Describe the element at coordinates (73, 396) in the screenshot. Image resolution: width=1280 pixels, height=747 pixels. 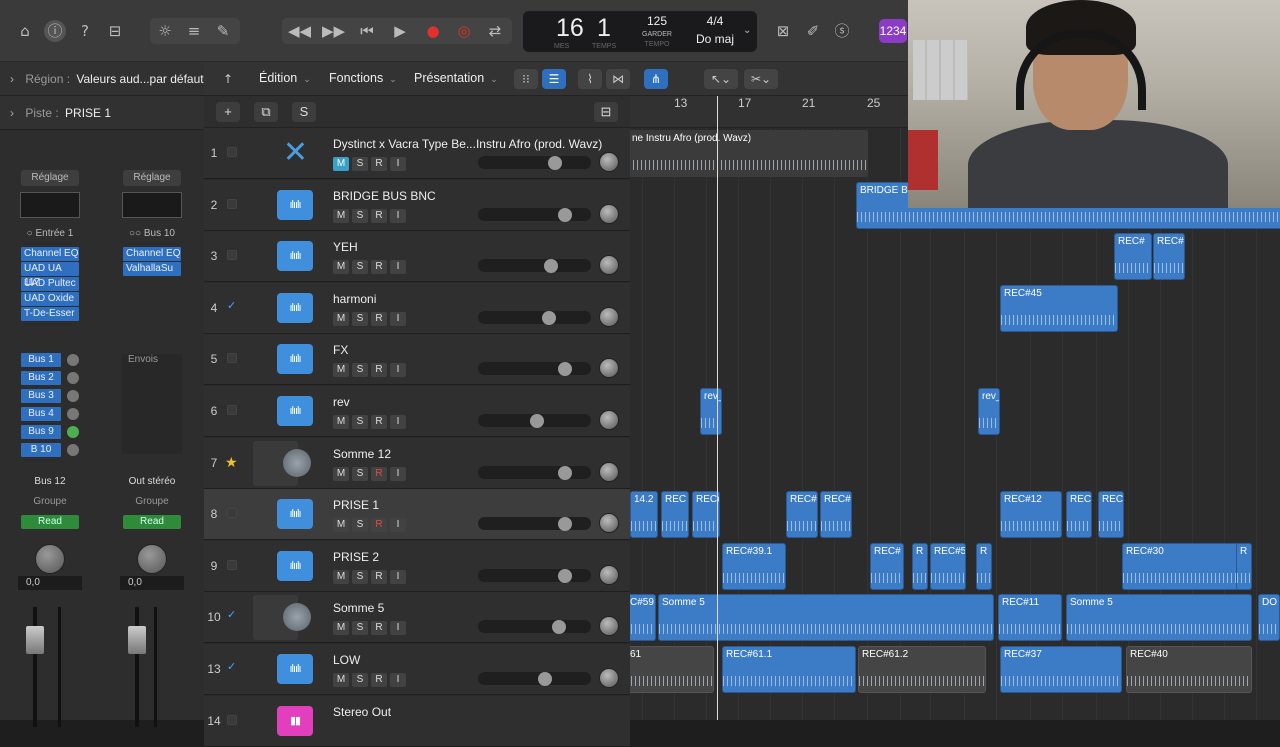
I see `send-knob` at that location.